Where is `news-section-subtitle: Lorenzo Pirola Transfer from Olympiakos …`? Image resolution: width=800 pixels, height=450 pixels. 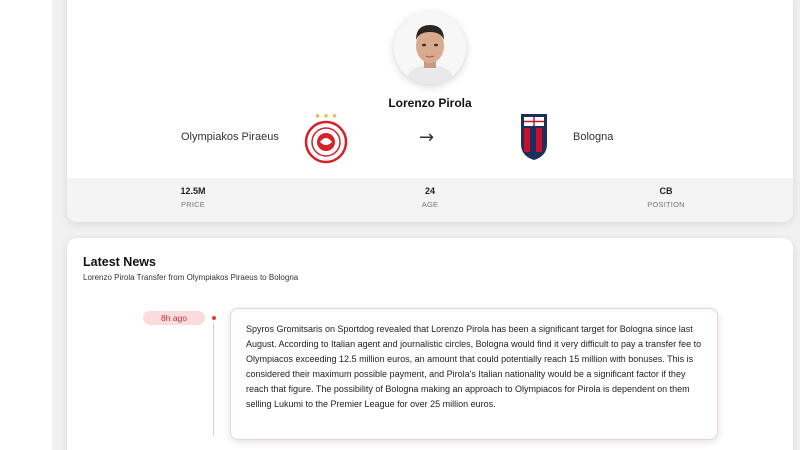
news-section-subtitle: Lorenzo Pirola Transfer from Olympiakos … is located at coordinates (191, 277).